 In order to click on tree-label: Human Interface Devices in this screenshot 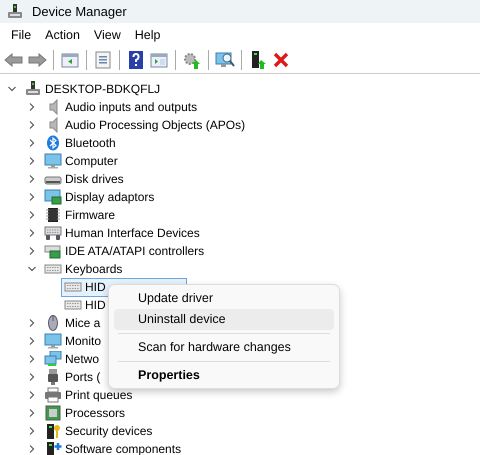, I will do `click(132, 233)`.